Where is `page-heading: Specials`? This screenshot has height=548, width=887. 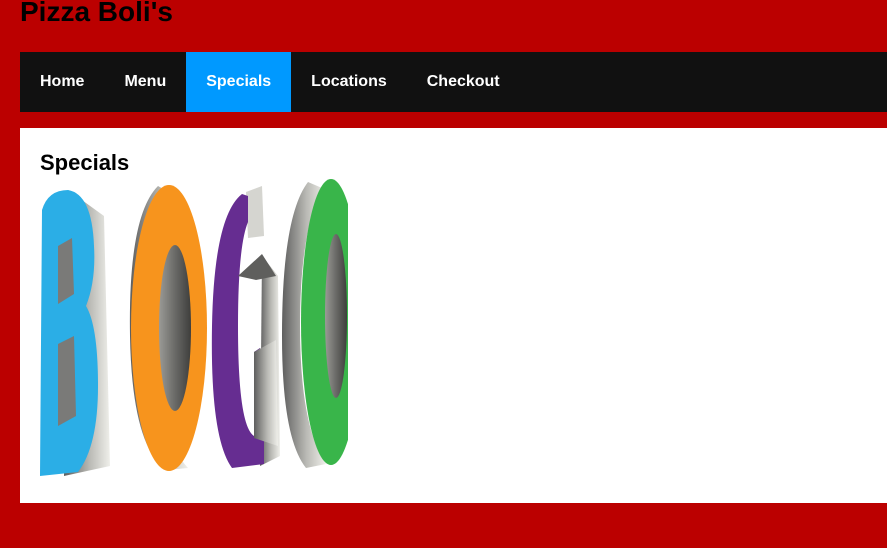
page-heading: Specials is located at coordinates (85, 162).